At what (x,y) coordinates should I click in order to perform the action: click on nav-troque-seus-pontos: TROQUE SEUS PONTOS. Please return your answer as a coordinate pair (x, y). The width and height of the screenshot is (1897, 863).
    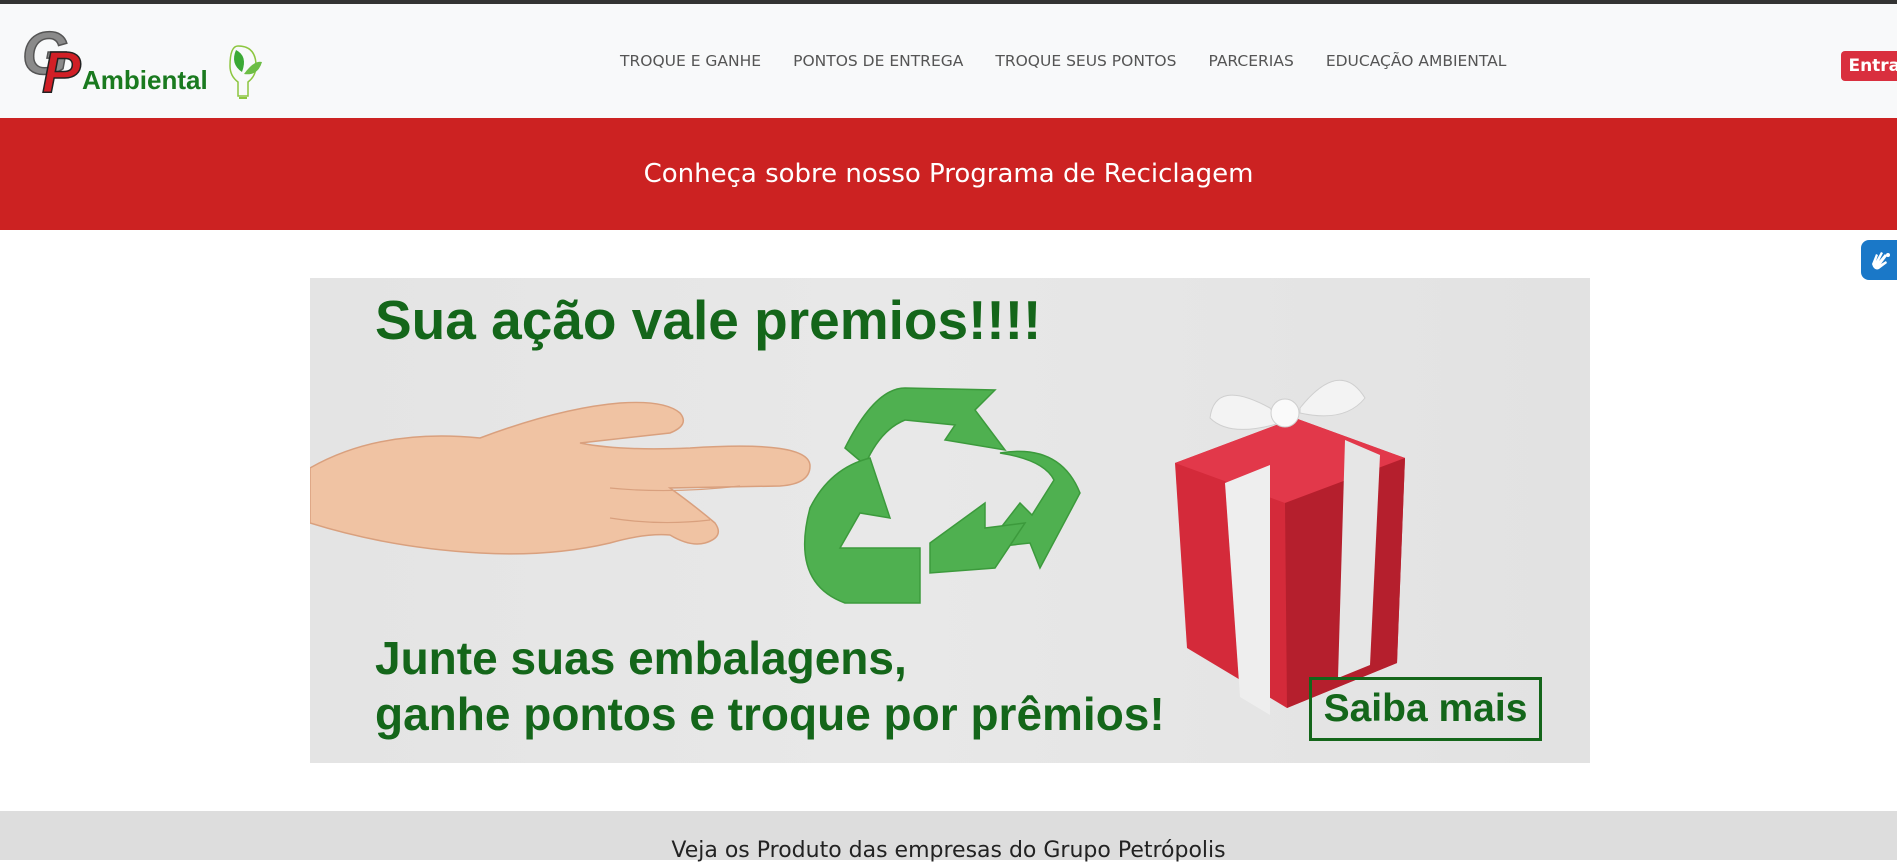
    Looking at the image, I should click on (1085, 61).